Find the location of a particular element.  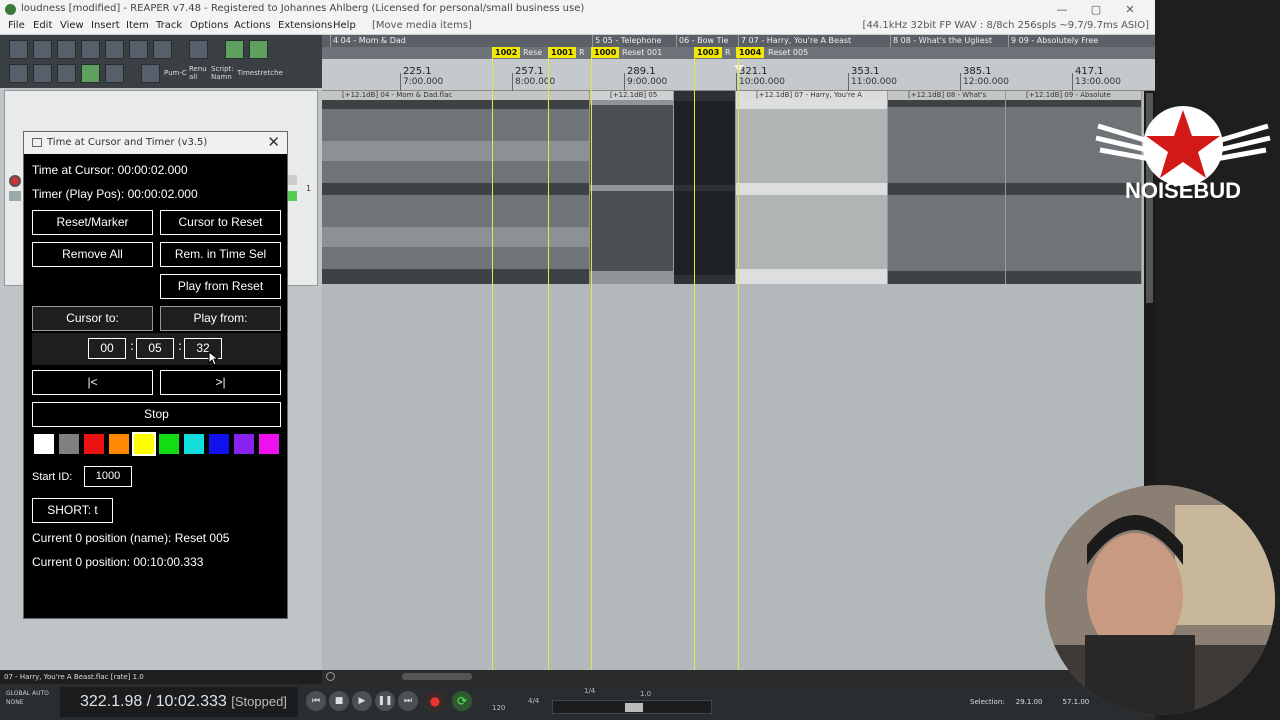

menu-extensions: Extensions is located at coordinates (305, 25).